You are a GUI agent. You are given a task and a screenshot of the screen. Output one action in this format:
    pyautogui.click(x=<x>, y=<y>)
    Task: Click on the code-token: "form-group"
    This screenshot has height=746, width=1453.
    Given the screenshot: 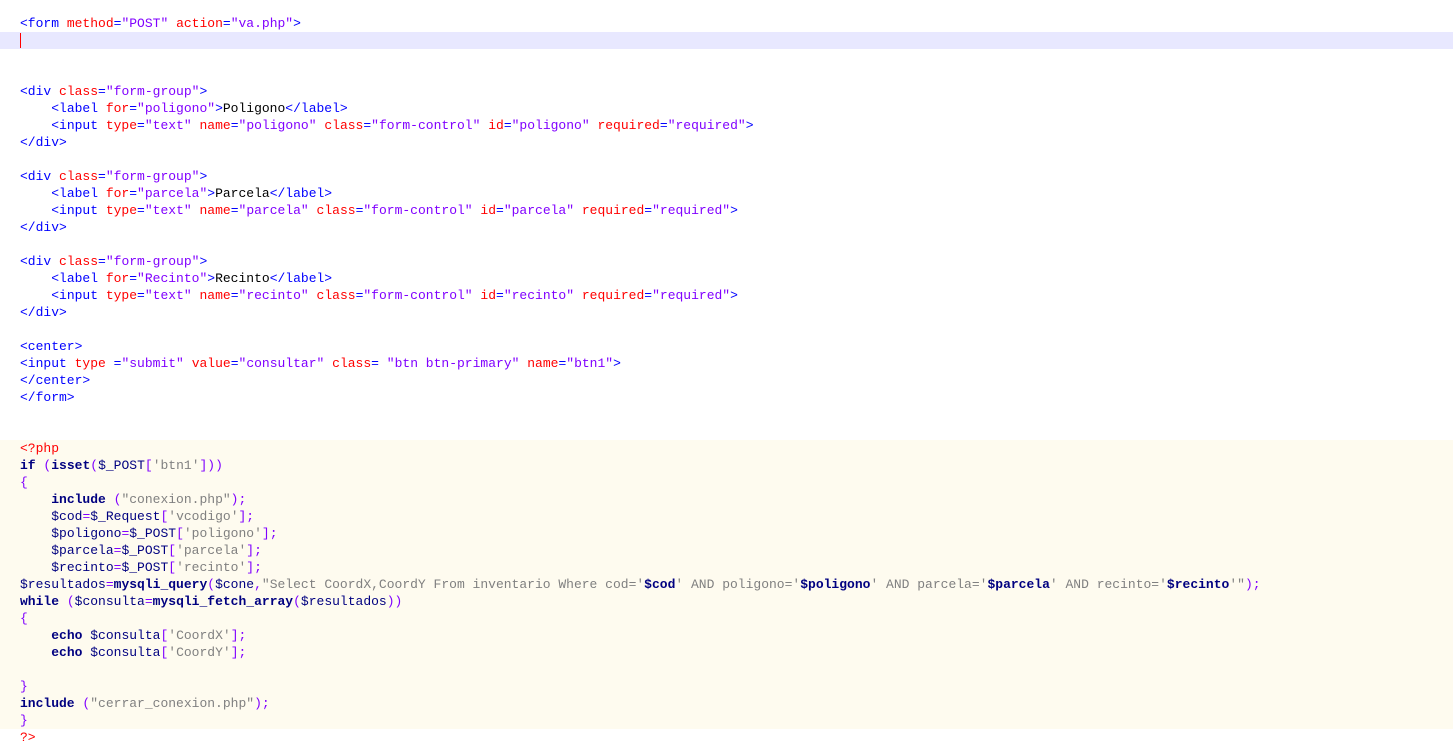 What is the action you would take?
    pyautogui.click(x=152, y=91)
    